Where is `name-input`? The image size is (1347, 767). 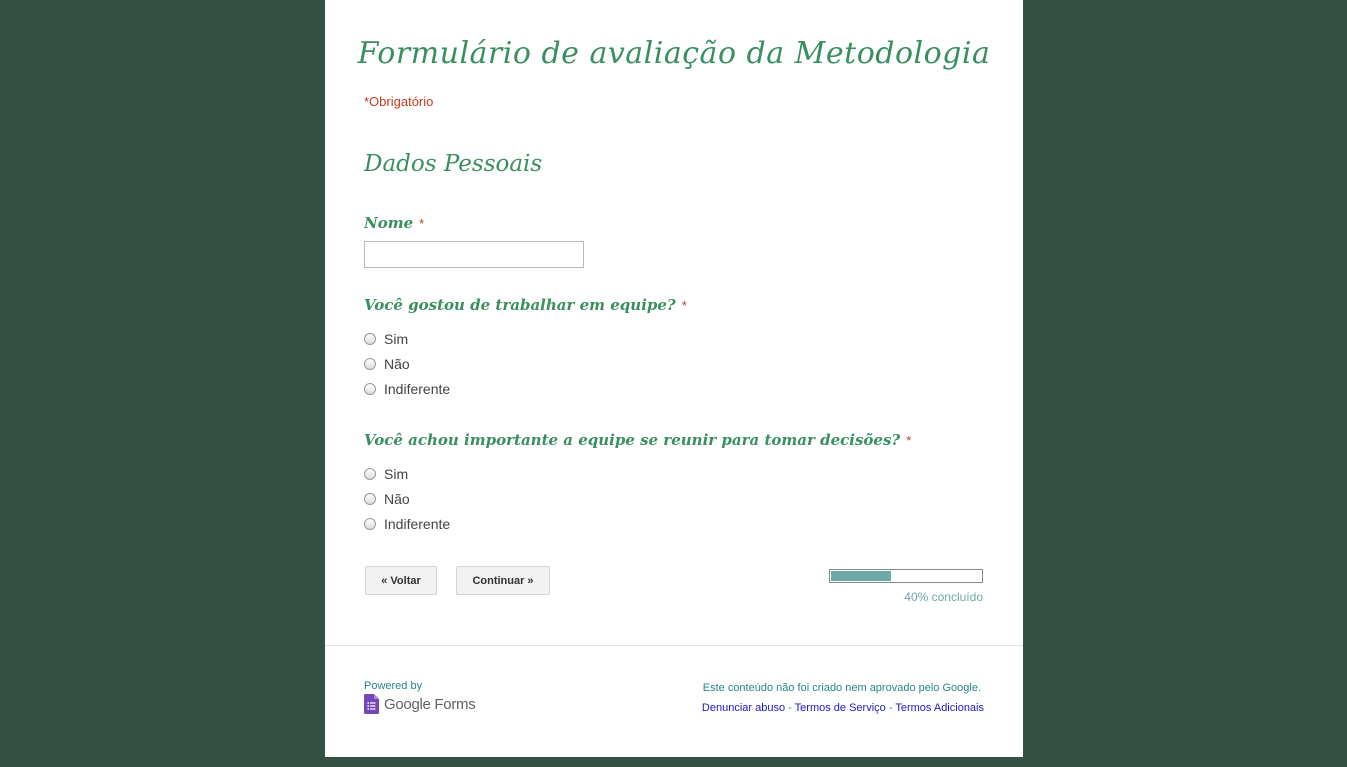 name-input is located at coordinates (474, 254).